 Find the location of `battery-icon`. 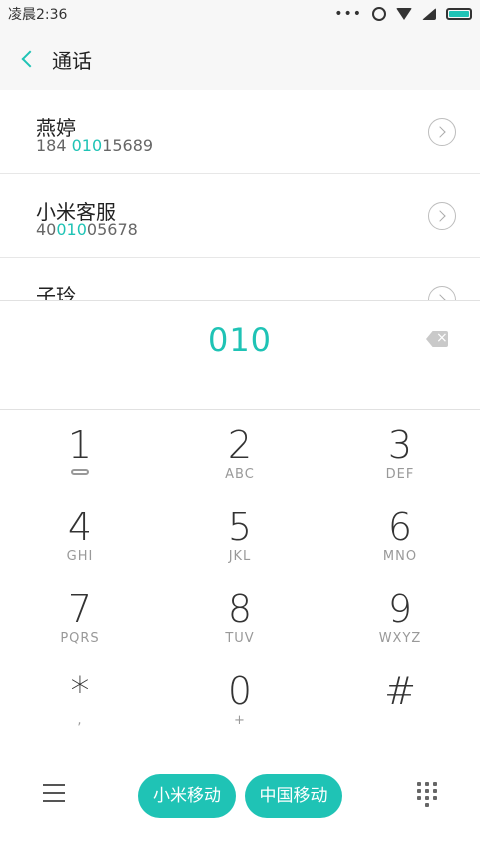

battery-icon is located at coordinates (459, 14).